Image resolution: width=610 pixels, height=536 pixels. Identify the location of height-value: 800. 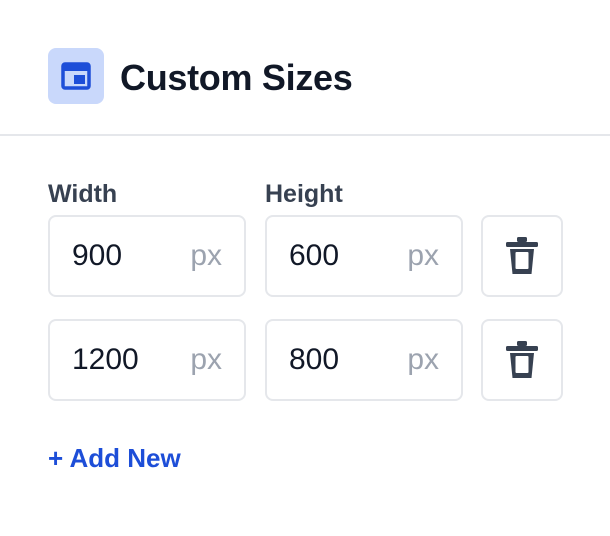
(314, 359).